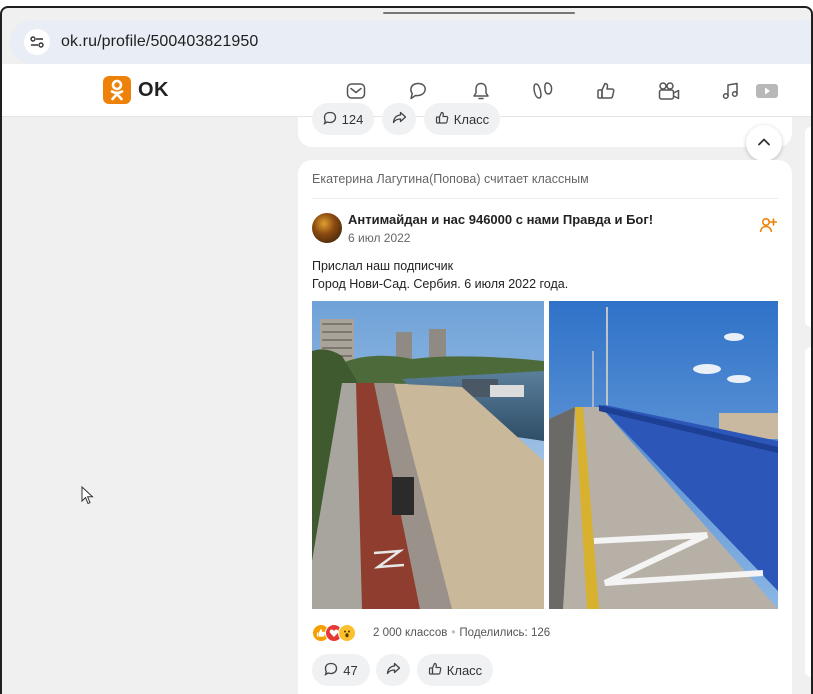  I want to click on shares-count: Поделились: 126, so click(504, 633).